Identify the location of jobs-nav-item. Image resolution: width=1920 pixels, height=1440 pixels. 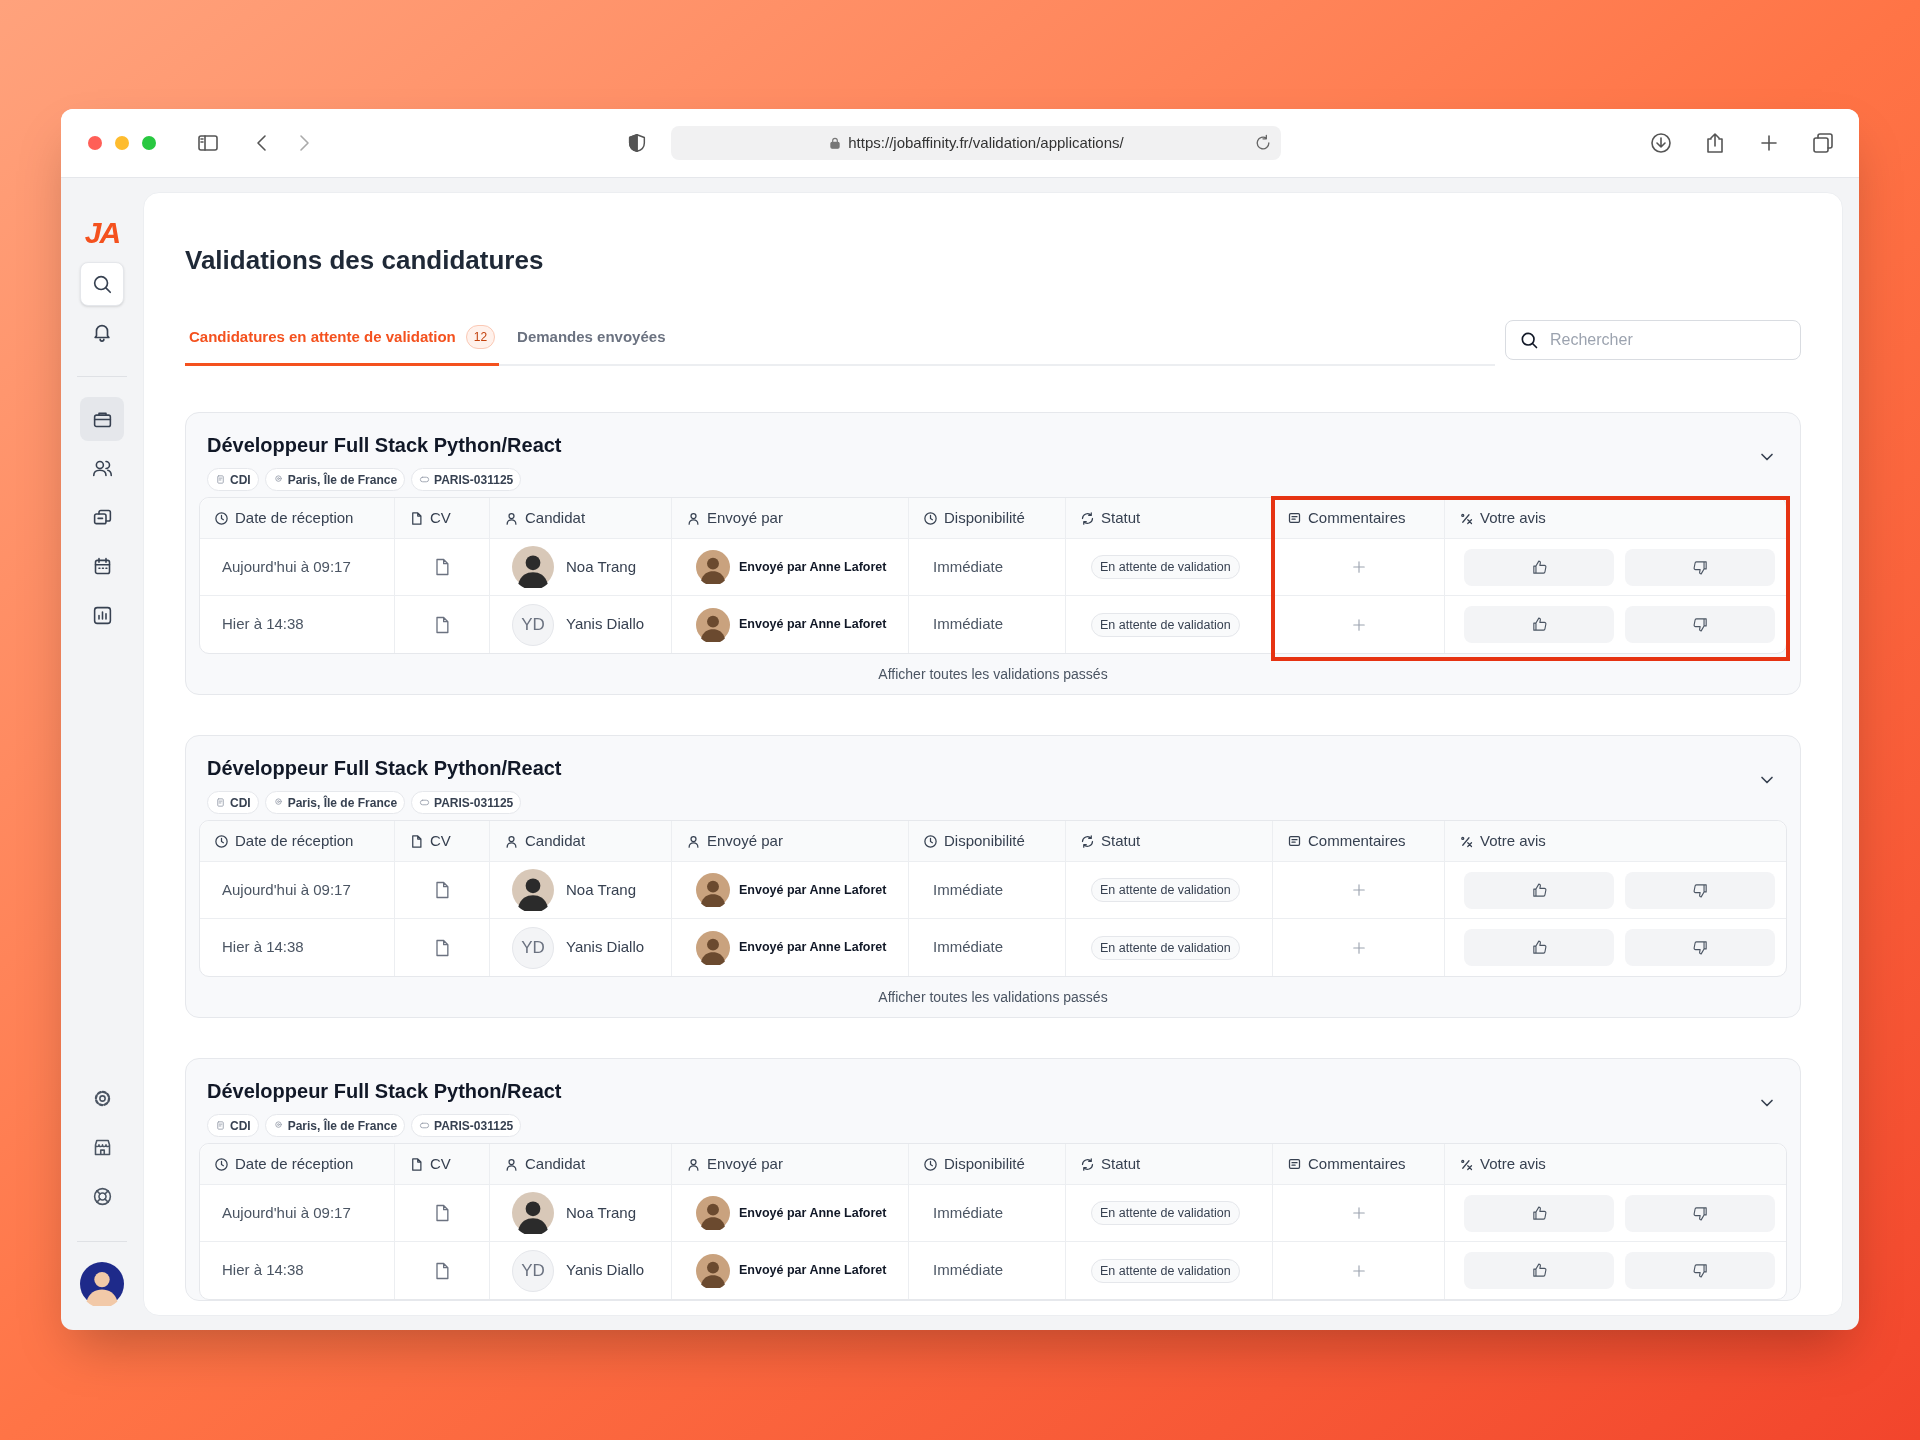
(102, 419).